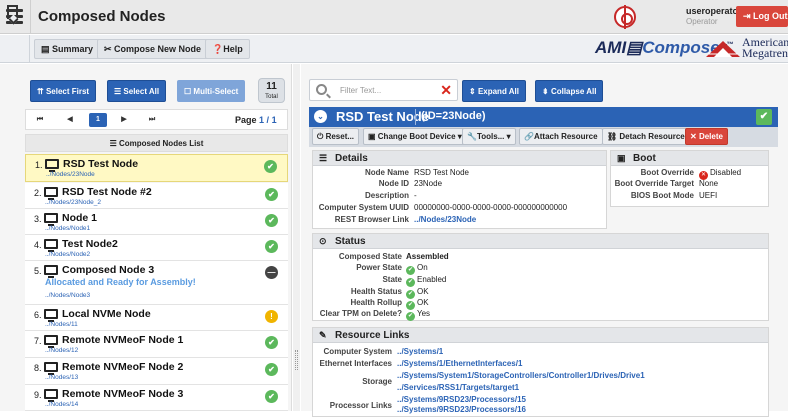 The height and width of the screenshot is (417, 788). Describe the element at coordinates (418, 315) in the screenshot. I see `clear-tpm-value: ✔ Yes` at that location.